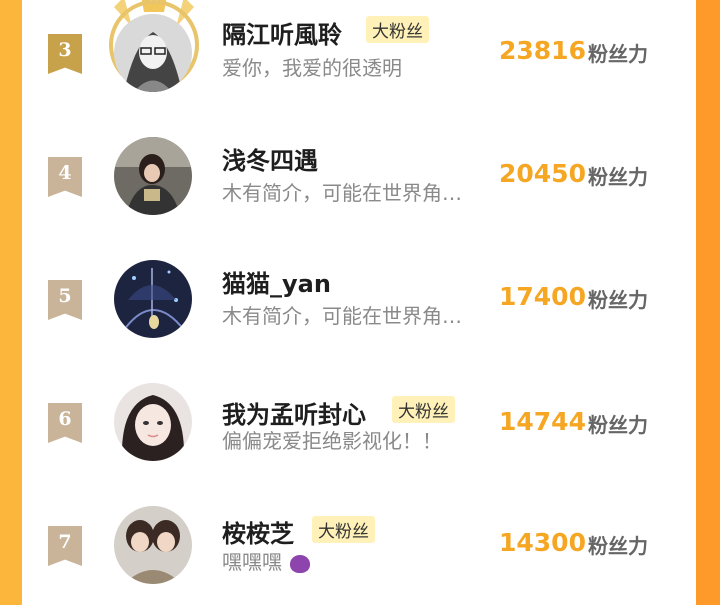  What do you see at coordinates (542, 173) in the screenshot?
I see `fan-power-score: 20450` at bounding box center [542, 173].